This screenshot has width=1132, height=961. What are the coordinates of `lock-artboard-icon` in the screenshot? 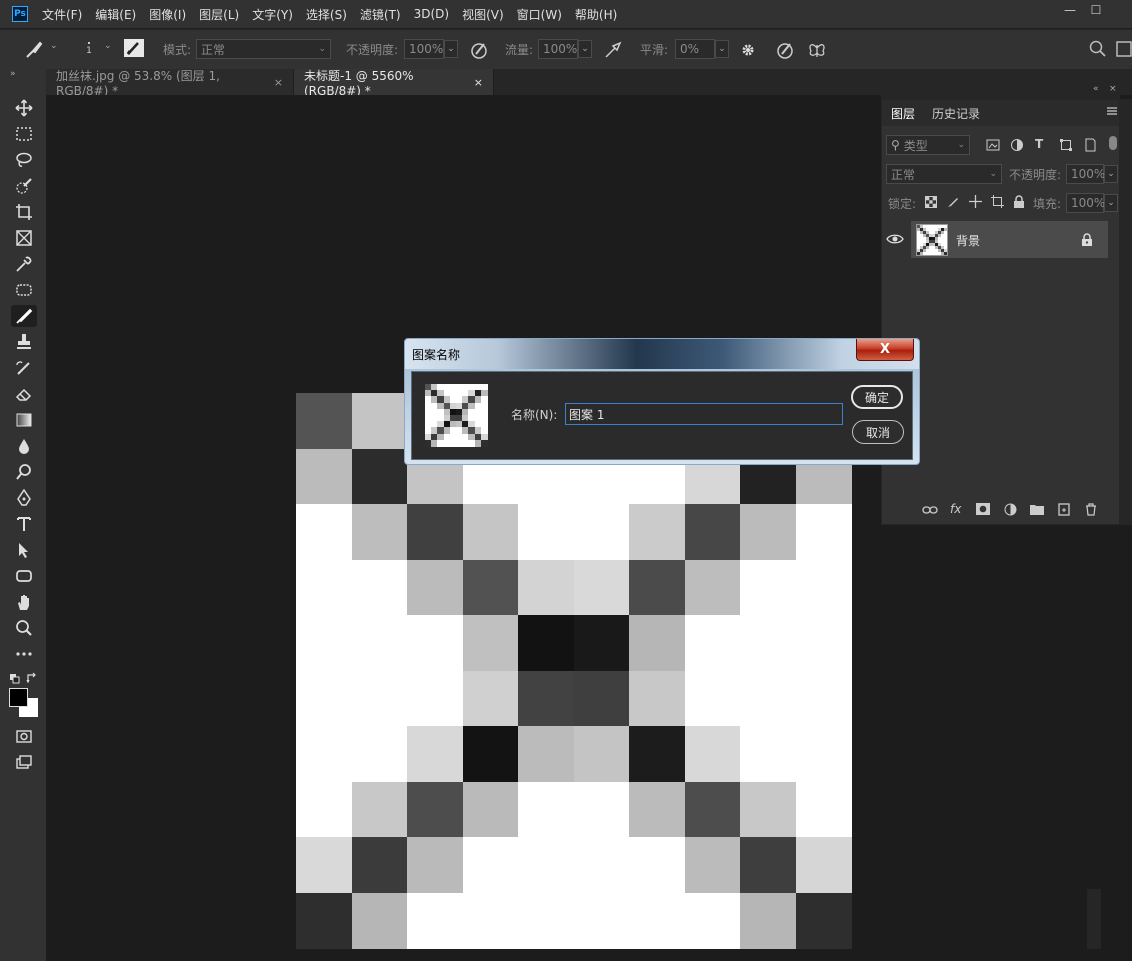 It's located at (997, 201).